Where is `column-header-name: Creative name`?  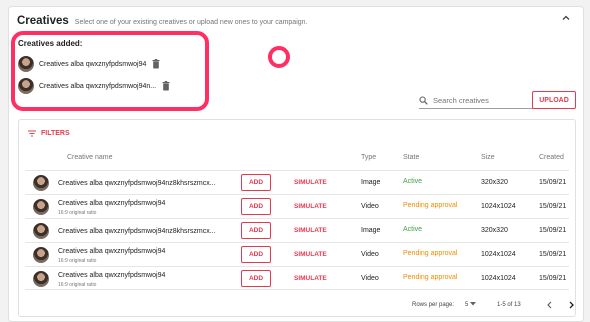 column-header-name: Creative name is located at coordinates (90, 157).